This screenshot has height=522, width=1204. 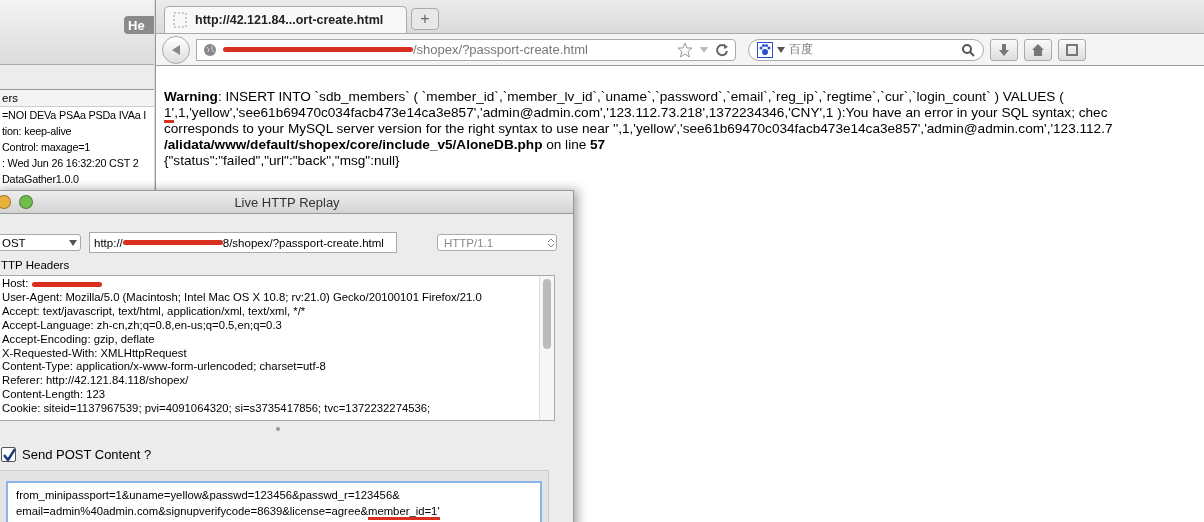 I want to click on url-field: http:// 8/shopex/?passport-create.html, so click(x=243, y=242).